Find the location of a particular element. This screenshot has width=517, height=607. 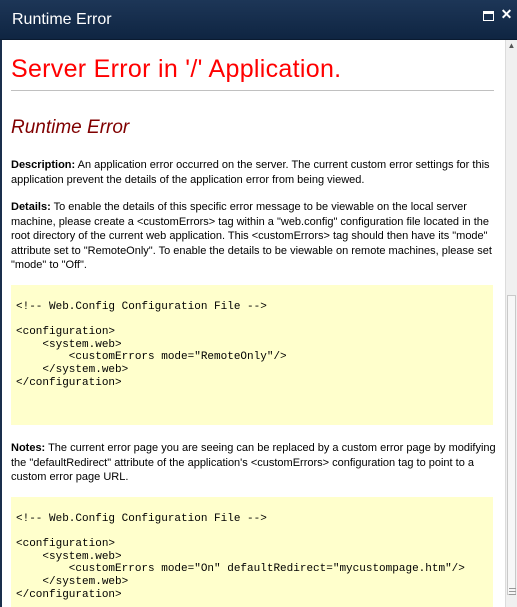

vertical-scrollbar: ▲ is located at coordinates (511, 323).